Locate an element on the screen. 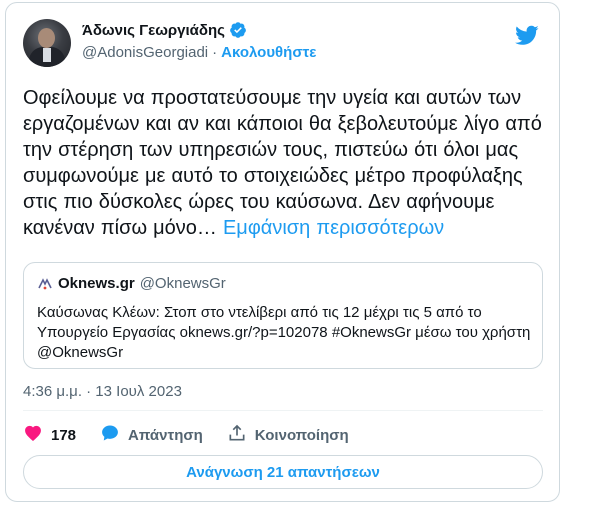 The height and width of the screenshot is (527, 590). verified-badge-icon is located at coordinates (238, 30).